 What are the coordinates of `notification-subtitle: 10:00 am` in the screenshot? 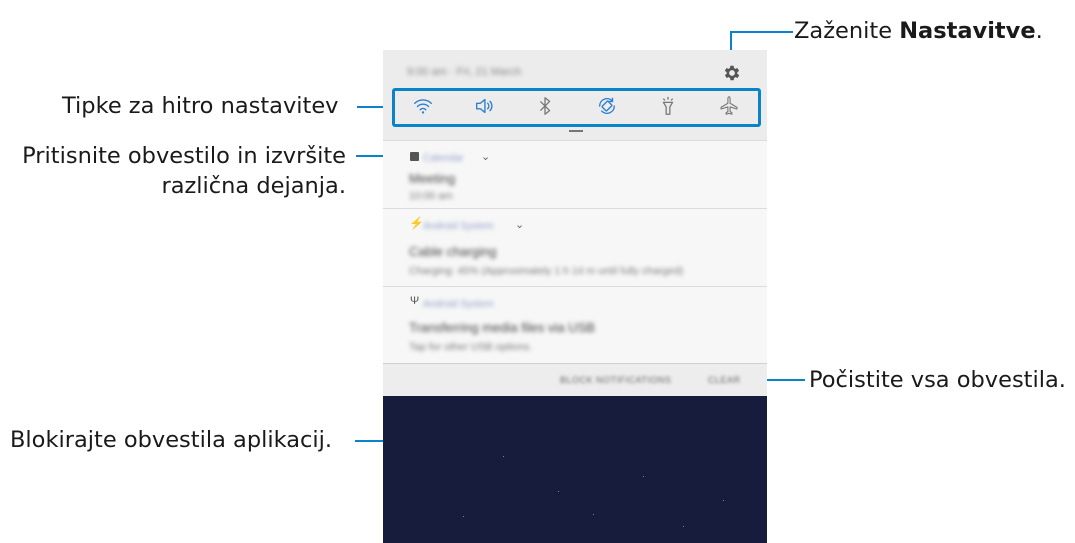 It's located at (431, 196).